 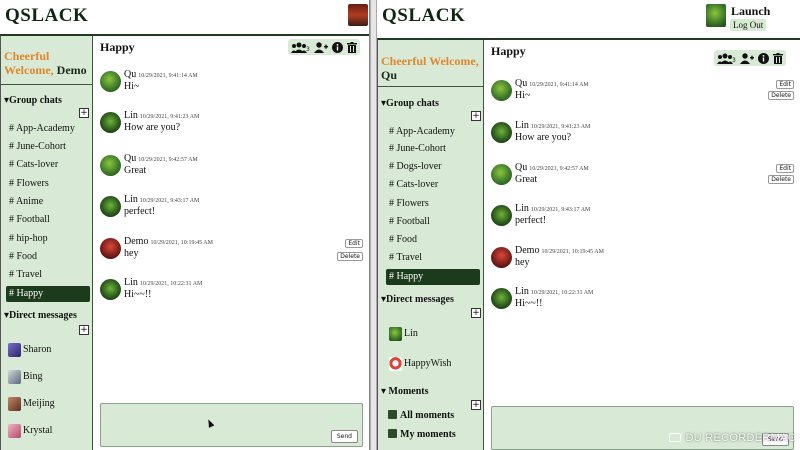 What do you see at coordinates (131, 253) in the screenshot?
I see `message-text: hey` at bounding box center [131, 253].